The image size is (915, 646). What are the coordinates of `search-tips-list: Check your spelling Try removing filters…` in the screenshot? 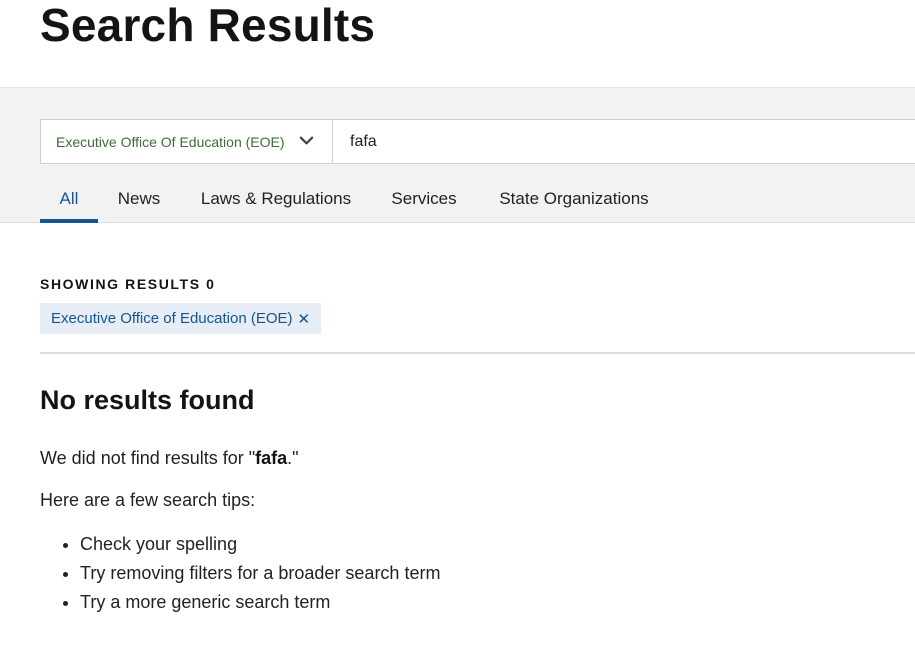 It's located at (240, 573).